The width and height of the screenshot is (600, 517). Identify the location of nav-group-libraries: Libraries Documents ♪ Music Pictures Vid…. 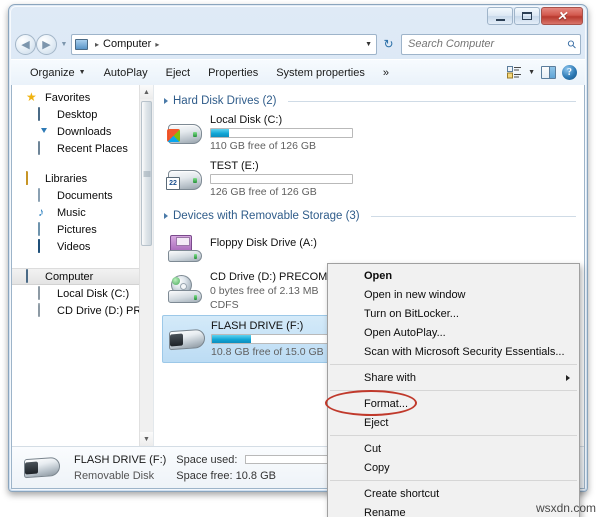
(82, 212).